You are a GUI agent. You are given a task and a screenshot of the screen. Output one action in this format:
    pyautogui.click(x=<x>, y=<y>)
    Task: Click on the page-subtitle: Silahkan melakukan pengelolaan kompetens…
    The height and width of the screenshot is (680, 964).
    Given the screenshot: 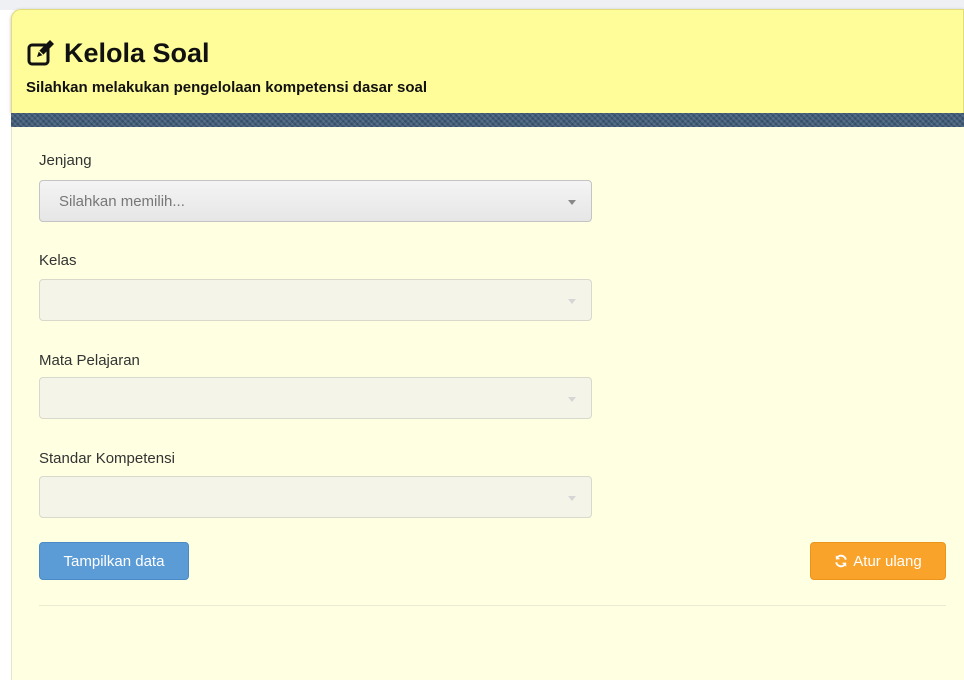 What is the action you would take?
    pyautogui.click(x=226, y=87)
    